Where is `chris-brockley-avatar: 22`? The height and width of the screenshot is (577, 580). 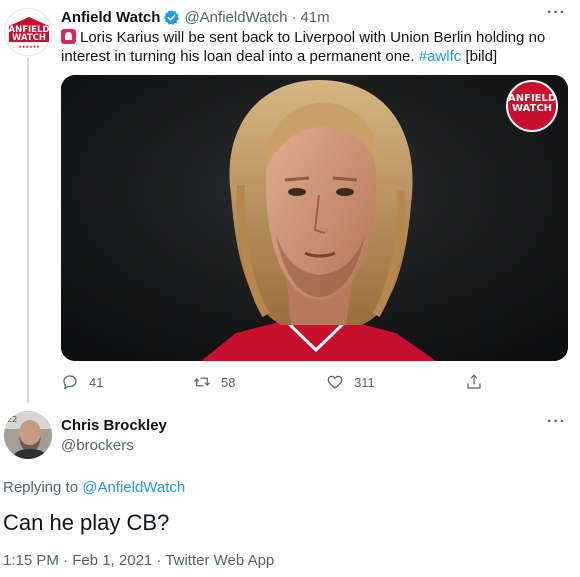 chris-brockley-avatar: 22 is located at coordinates (28, 435).